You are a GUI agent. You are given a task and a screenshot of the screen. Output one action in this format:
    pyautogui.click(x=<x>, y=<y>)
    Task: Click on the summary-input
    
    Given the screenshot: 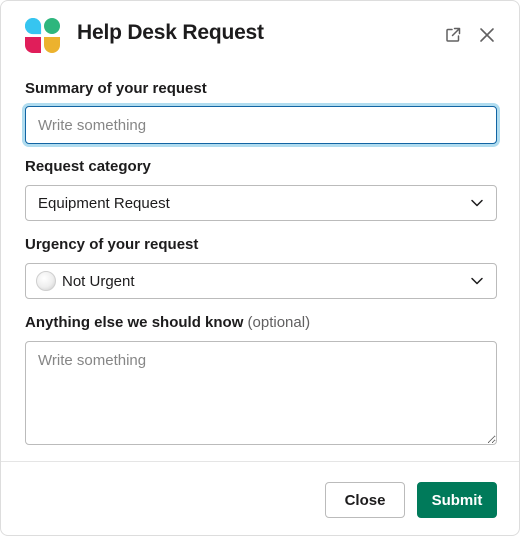 What is the action you would take?
    pyautogui.click(x=261, y=125)
    